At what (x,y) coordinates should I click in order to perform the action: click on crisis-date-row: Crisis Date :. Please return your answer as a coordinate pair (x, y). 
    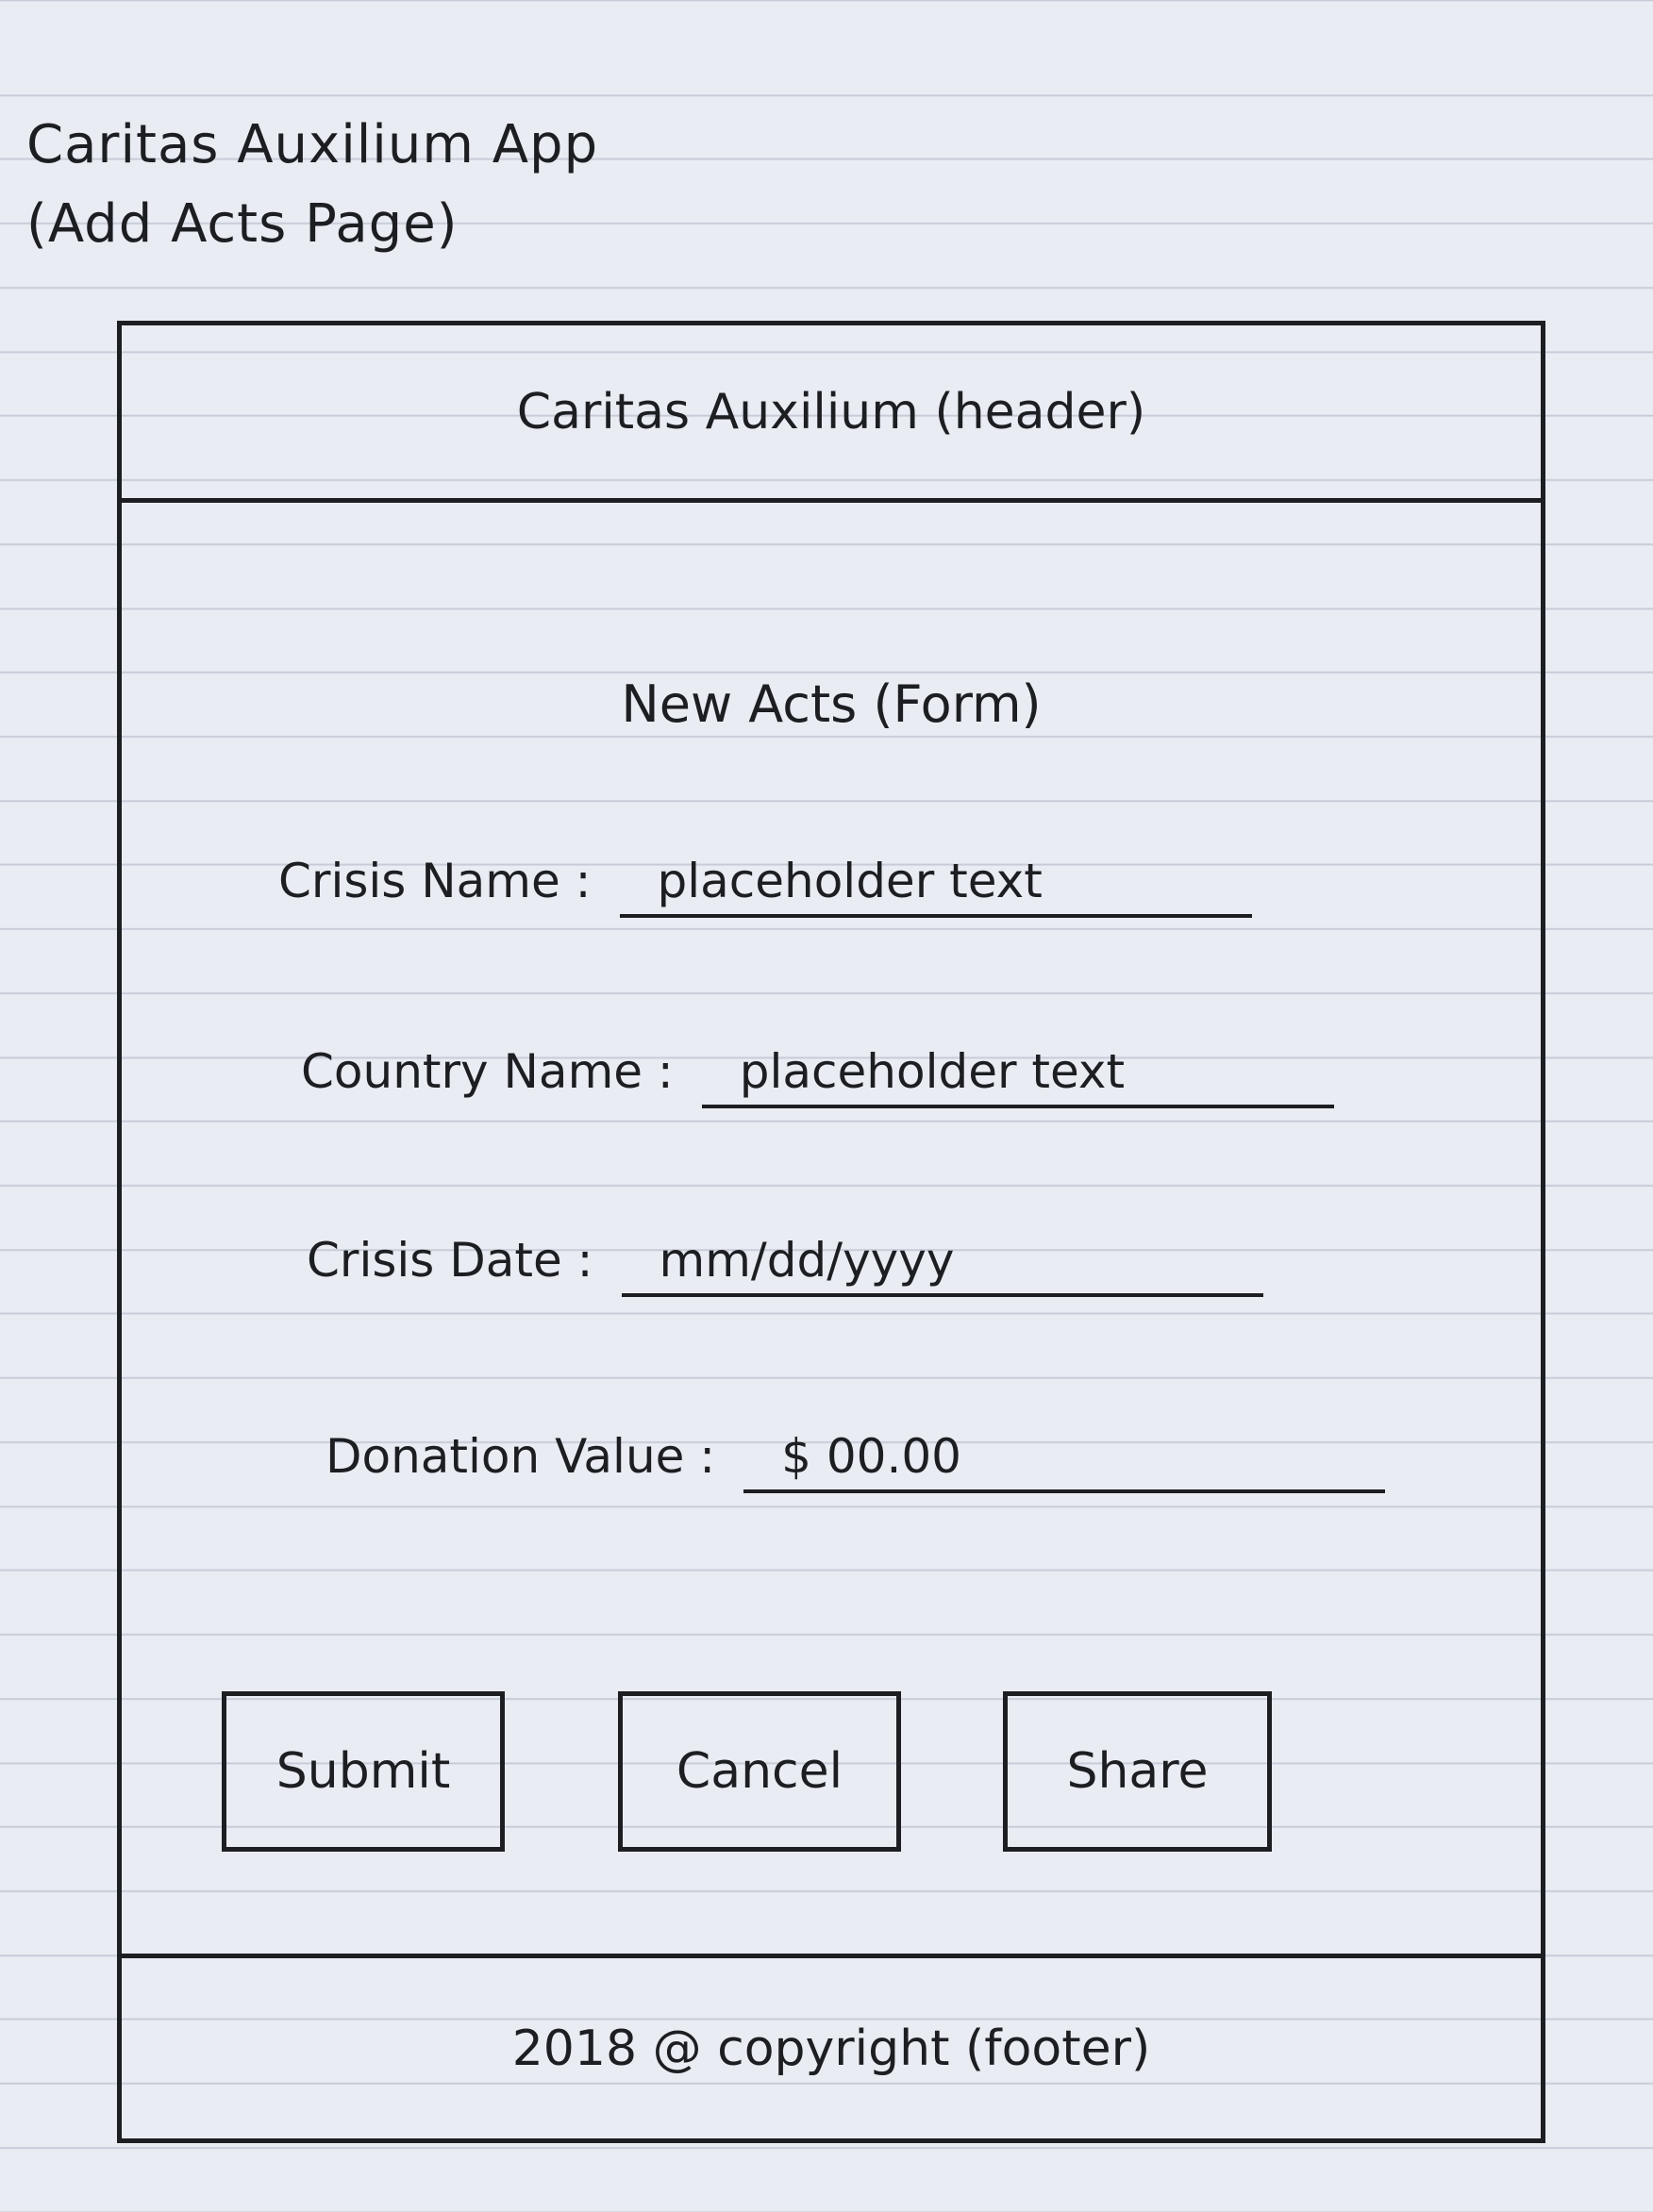
    Looking at the image, I should click on (785, 1265).